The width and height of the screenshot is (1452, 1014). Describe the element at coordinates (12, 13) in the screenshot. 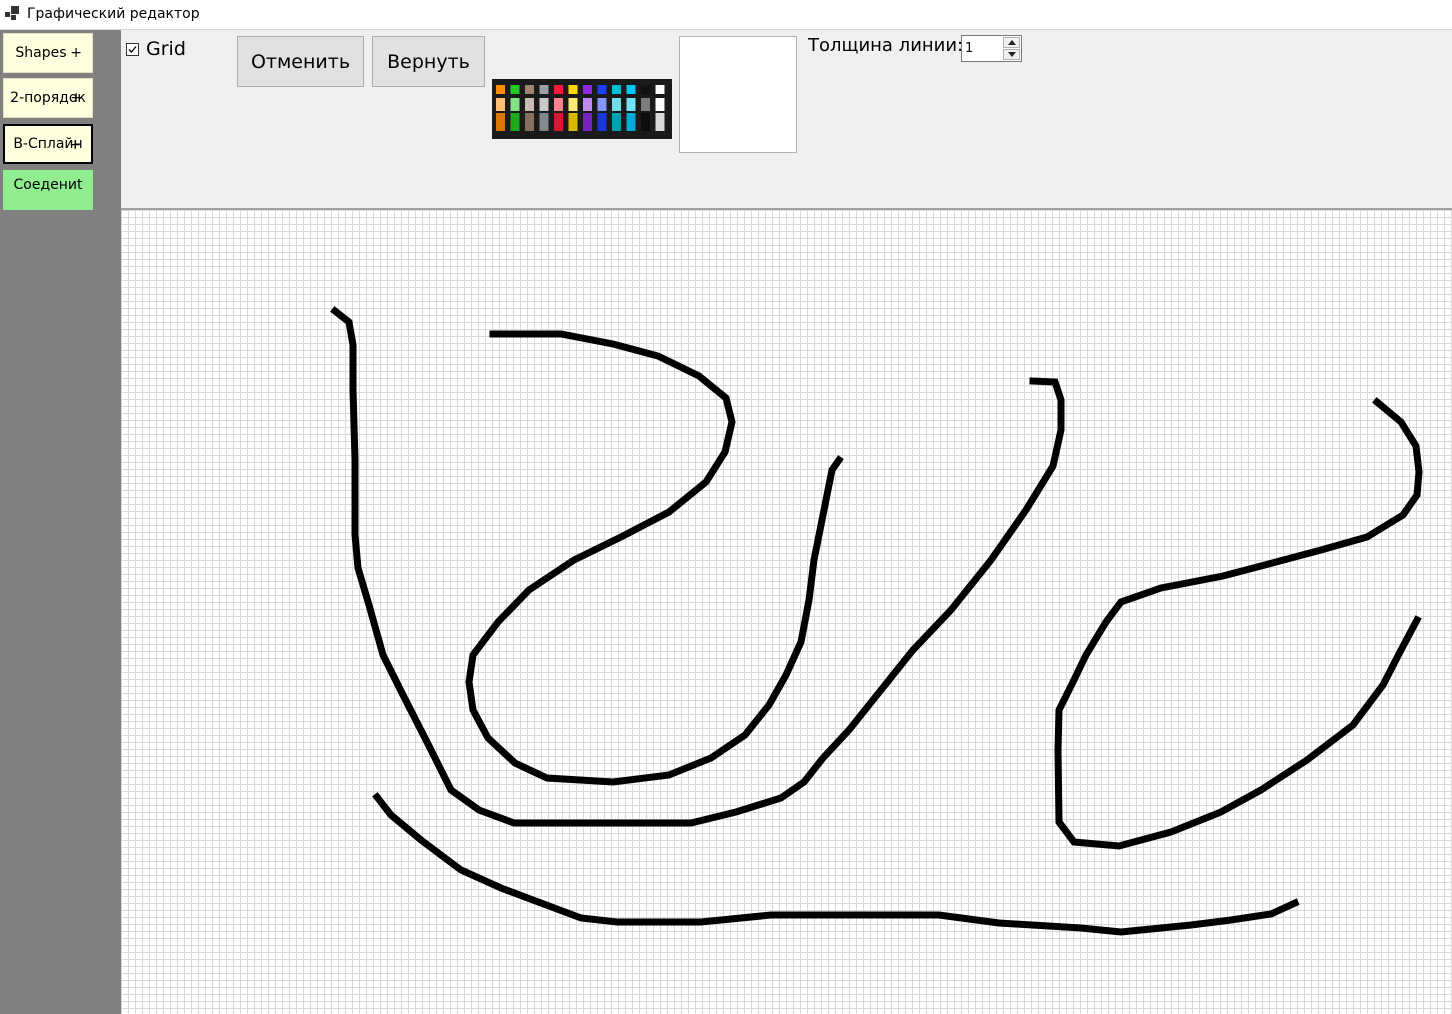

I see `app-window-icon` at that location.